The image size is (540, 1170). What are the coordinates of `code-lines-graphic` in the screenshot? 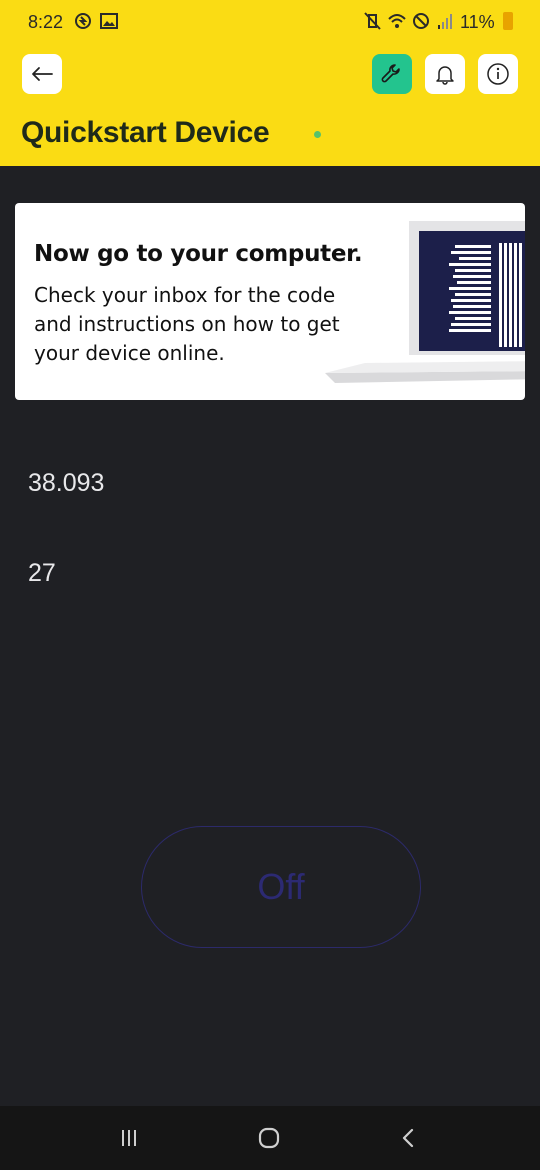 It's located at (485, 295).